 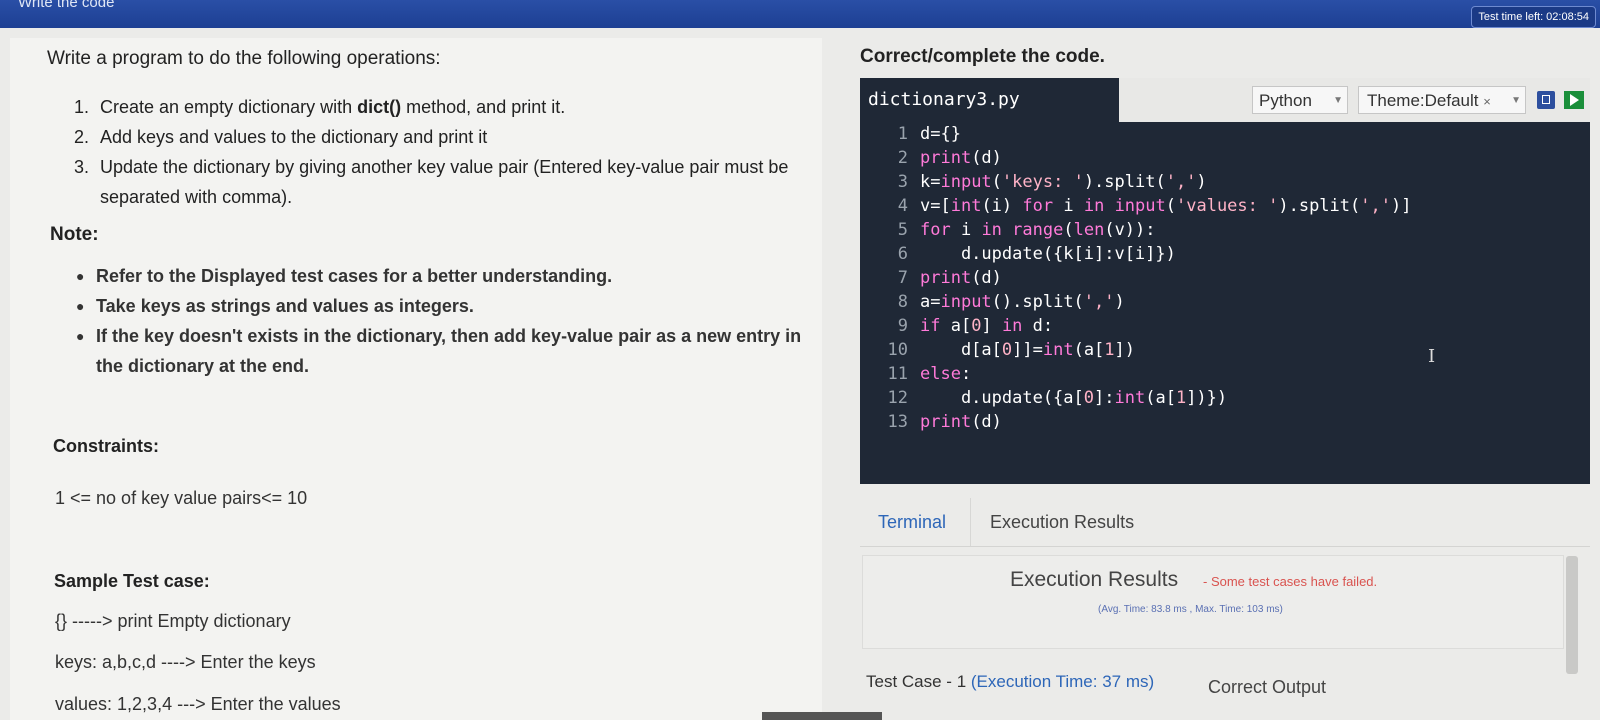 What do you see at coordinates (1228, 158) in the screenshot?
I see `code-line: 2 print(d)` at bounding box center [1228, 158].